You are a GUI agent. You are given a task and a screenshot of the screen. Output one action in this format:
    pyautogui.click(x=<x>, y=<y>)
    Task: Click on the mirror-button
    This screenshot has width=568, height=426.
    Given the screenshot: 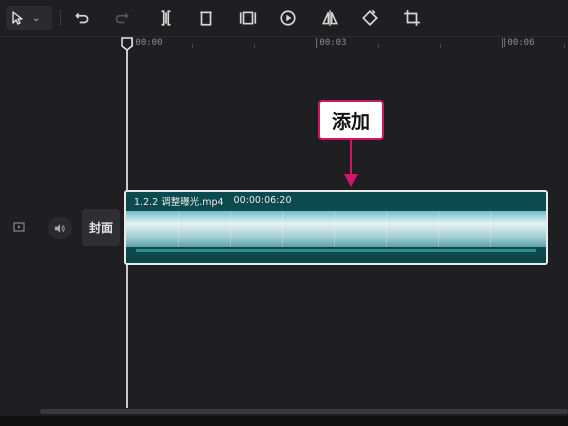 What is the action you would take?
    pyautogui.click(x=330, y=18)
    